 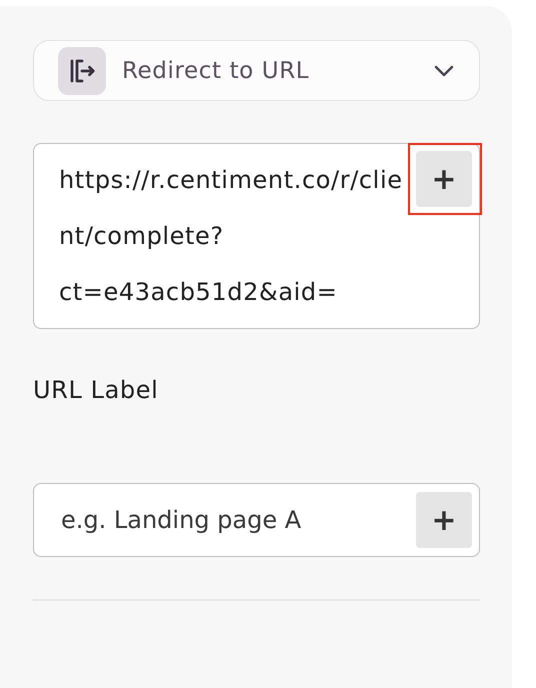 What do you see at coordinates (216, 71) in the screenshot?
I see `dropdown-label: Redirect to URL` at bounding box center [216, 71].